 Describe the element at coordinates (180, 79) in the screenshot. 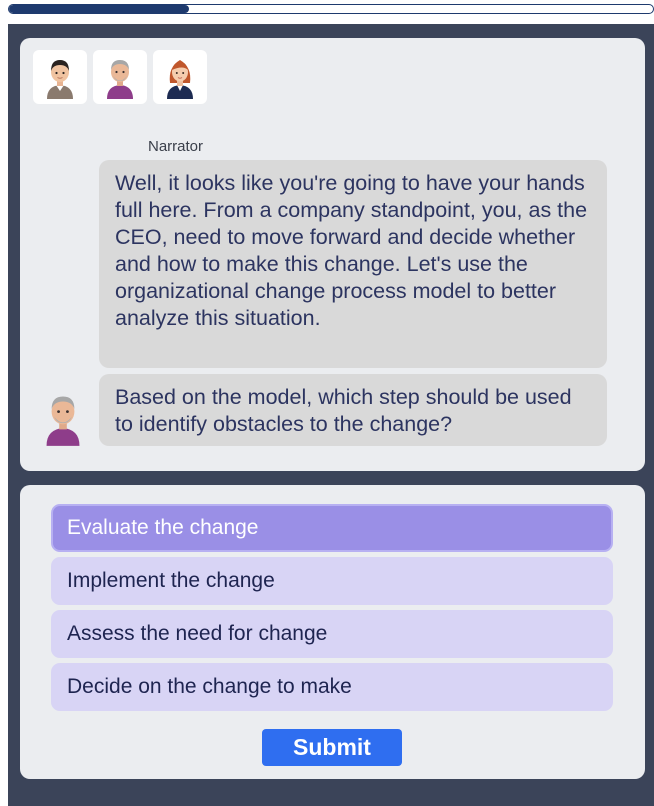

I see `woman-avatar-icon` at that location.